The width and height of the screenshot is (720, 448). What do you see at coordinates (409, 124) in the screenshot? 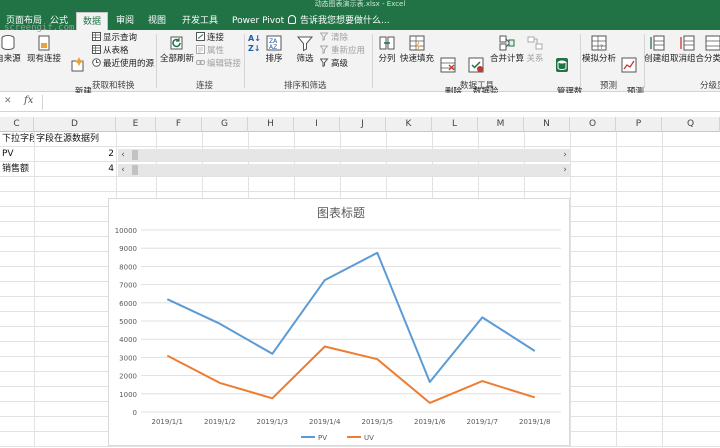
I see `column-header-k: K` at bounding box center [409, 124].